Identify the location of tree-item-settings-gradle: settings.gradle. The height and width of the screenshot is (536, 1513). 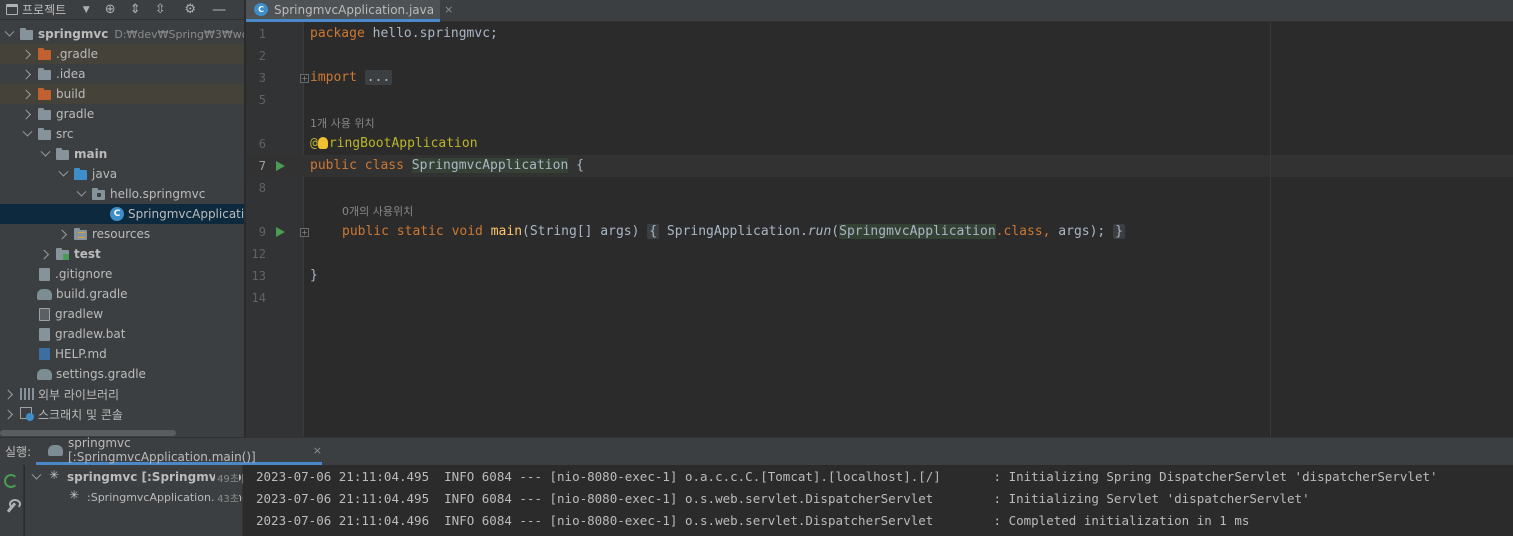
(122, 374).